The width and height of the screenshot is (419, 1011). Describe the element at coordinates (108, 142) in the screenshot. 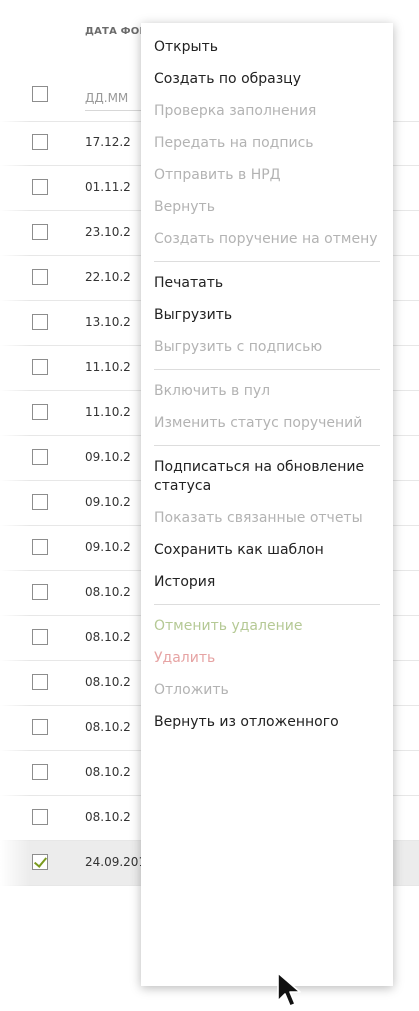

I see `row-date: 17.12.2` at that location.